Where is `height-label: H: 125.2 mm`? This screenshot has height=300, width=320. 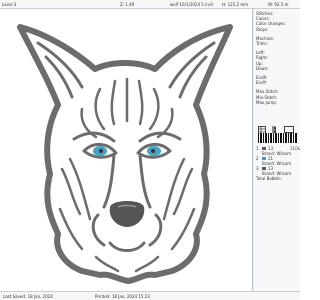 height-label: H: 125.2 mm is located at coordinates (235, 4).